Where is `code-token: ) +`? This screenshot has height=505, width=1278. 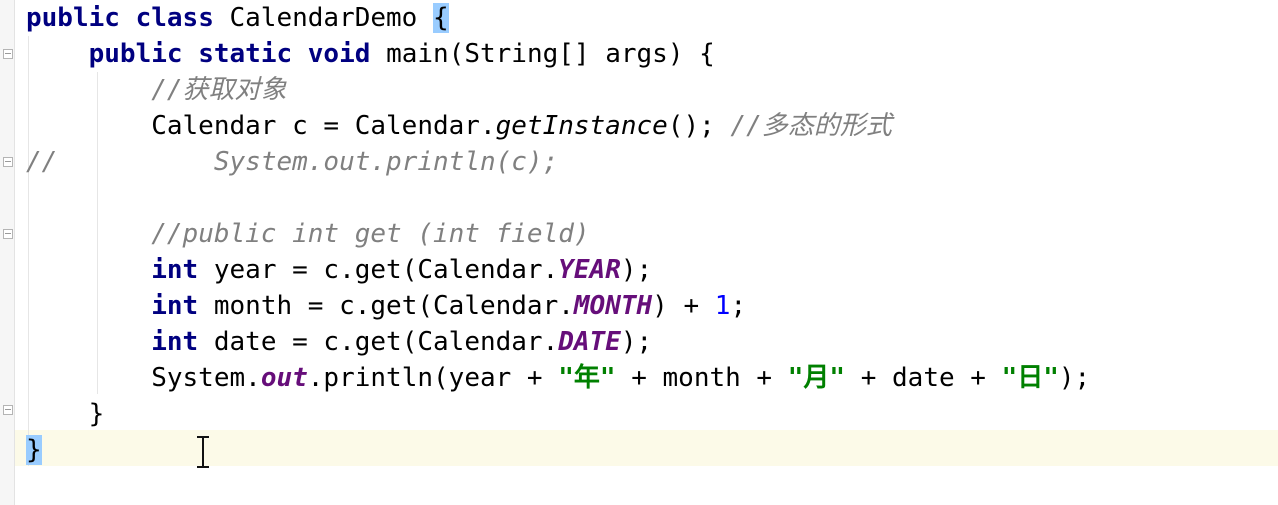
code-token: ) + is located at coordinates (683, 306).